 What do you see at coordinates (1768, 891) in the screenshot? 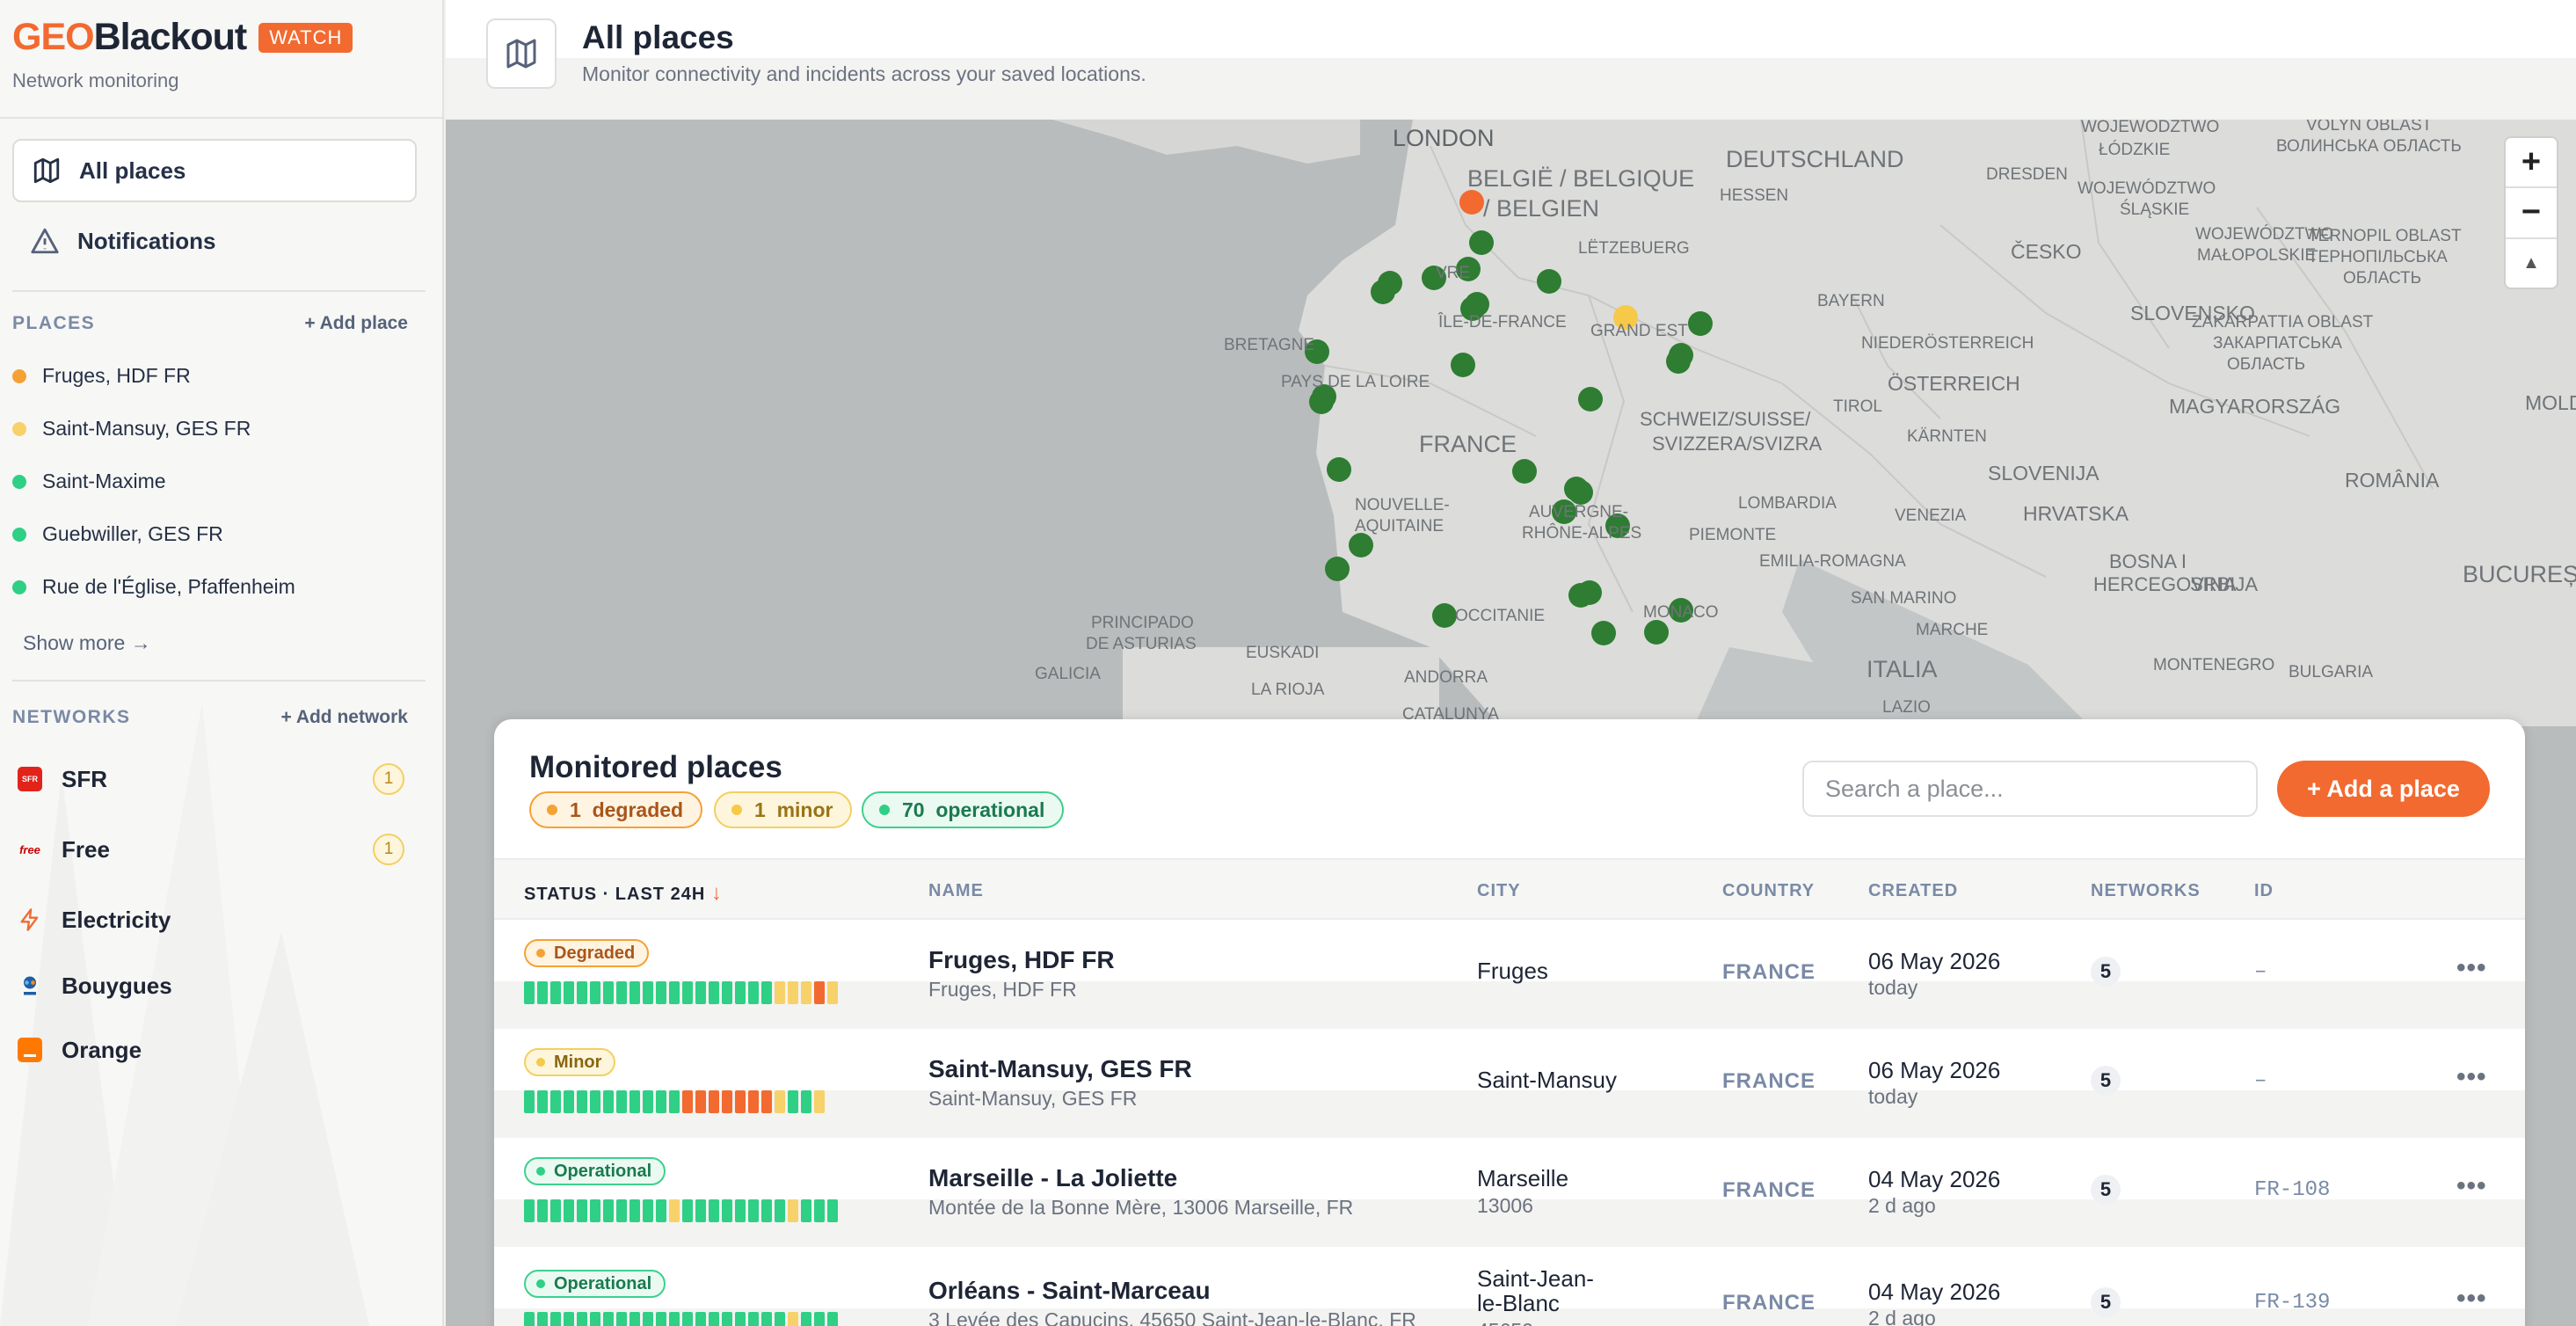
I see `column-country: COUNTRY` at bounding box center [1768, 891].